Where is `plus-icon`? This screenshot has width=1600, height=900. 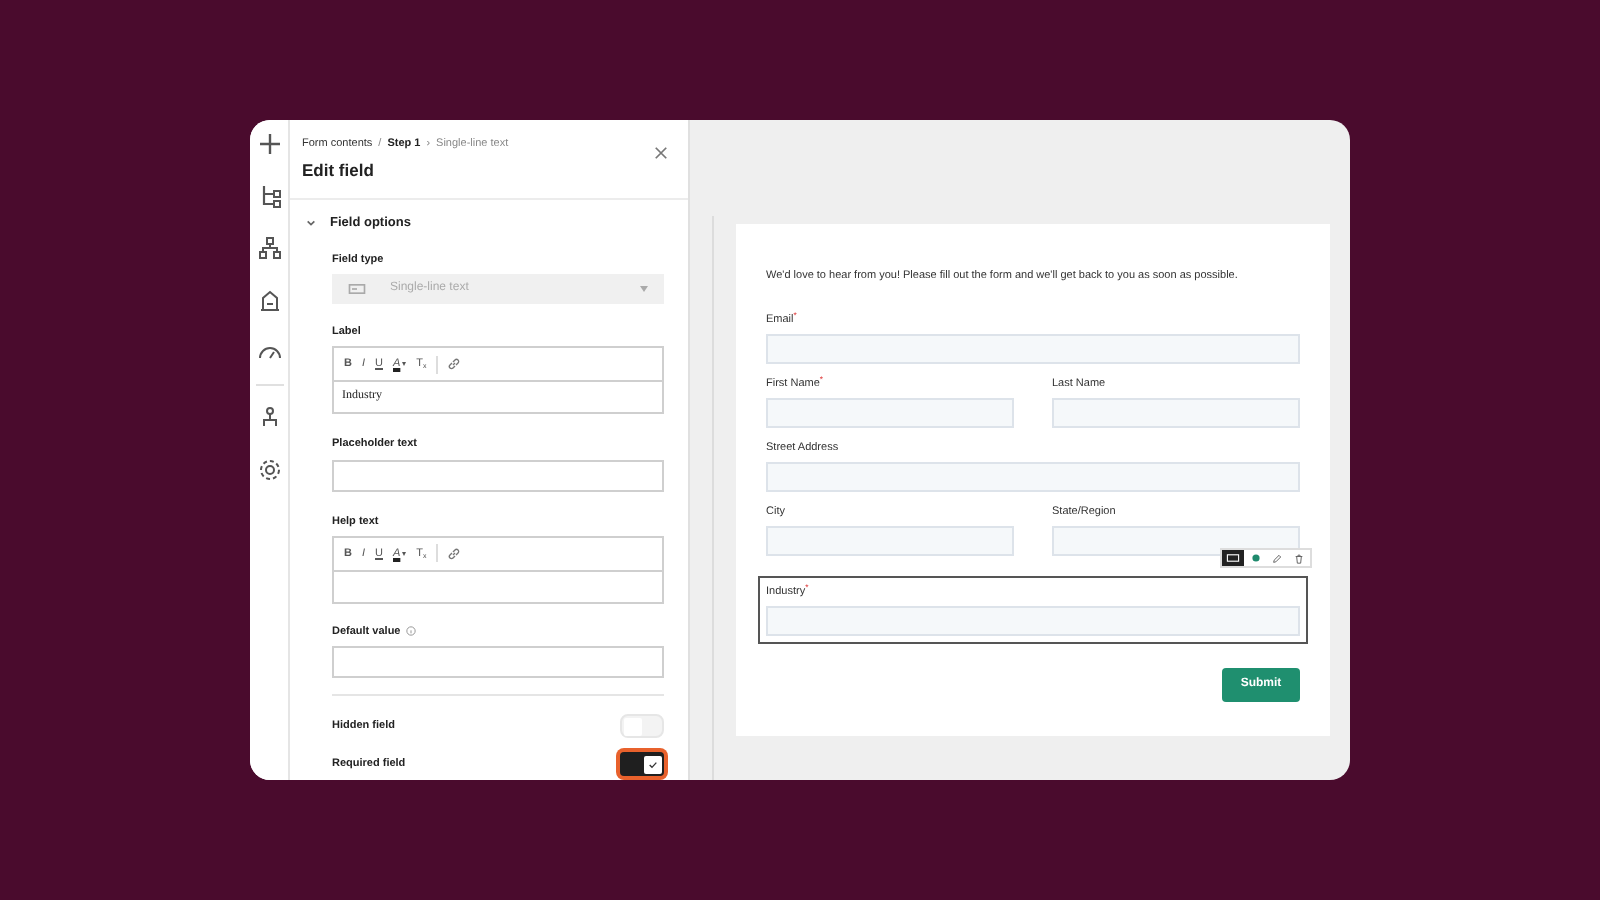 plus-icon is located at coordinates (269, 144).